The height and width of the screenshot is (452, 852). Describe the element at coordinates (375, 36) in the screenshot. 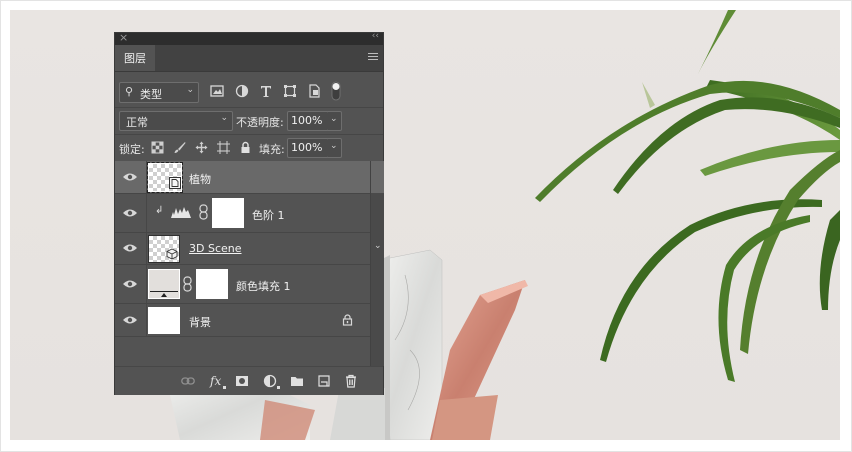

I see `collapse-icon: ‹‹` at that location.